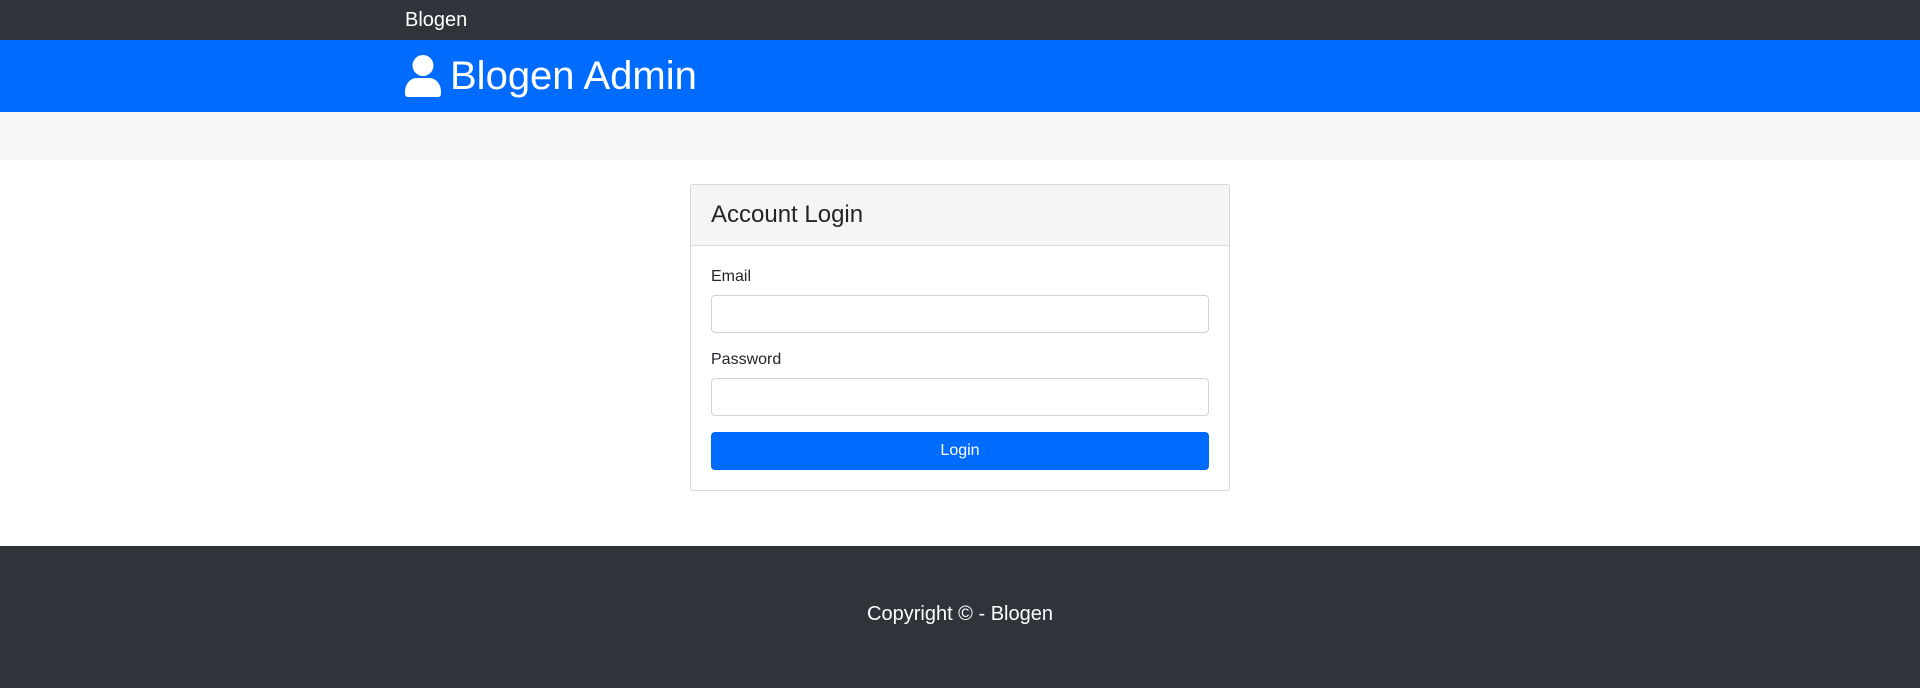 The width and height of the screenshot is (1920, 688). I want to click on email-field, so click(960, 314).